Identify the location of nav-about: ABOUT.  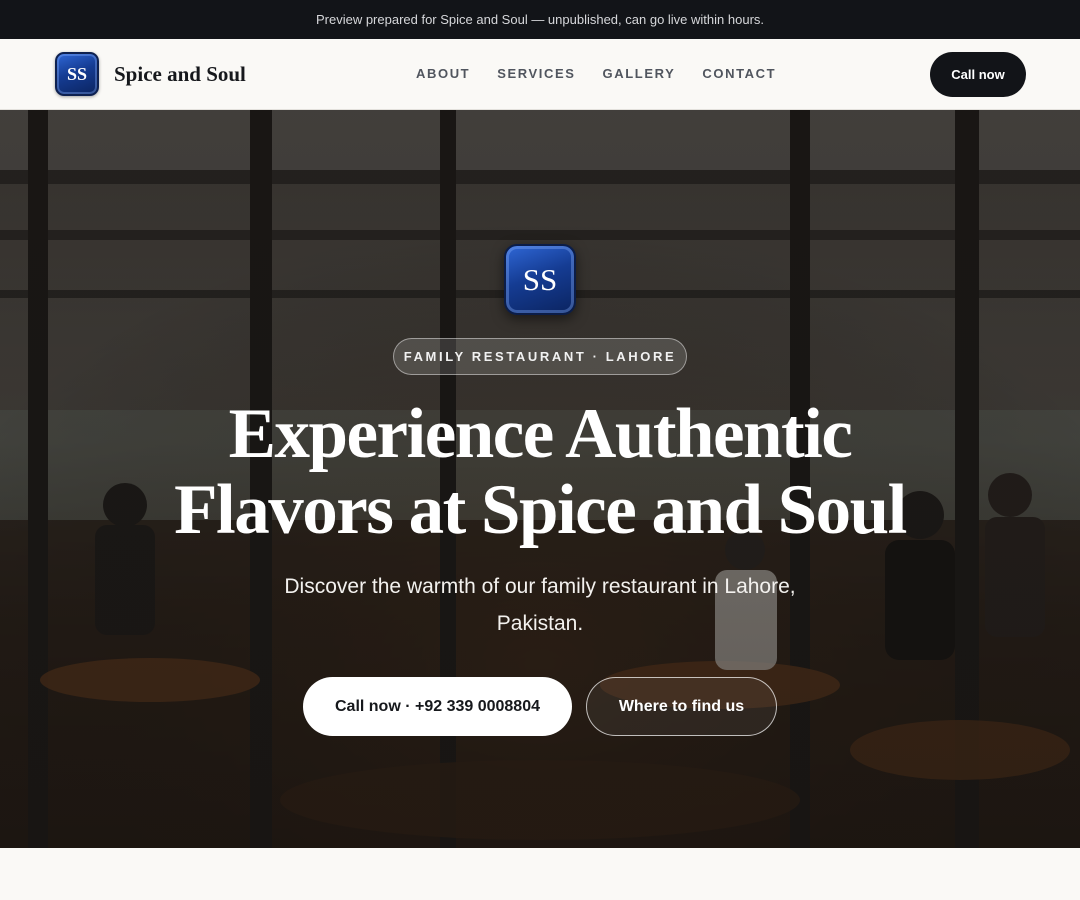
(443, 73).